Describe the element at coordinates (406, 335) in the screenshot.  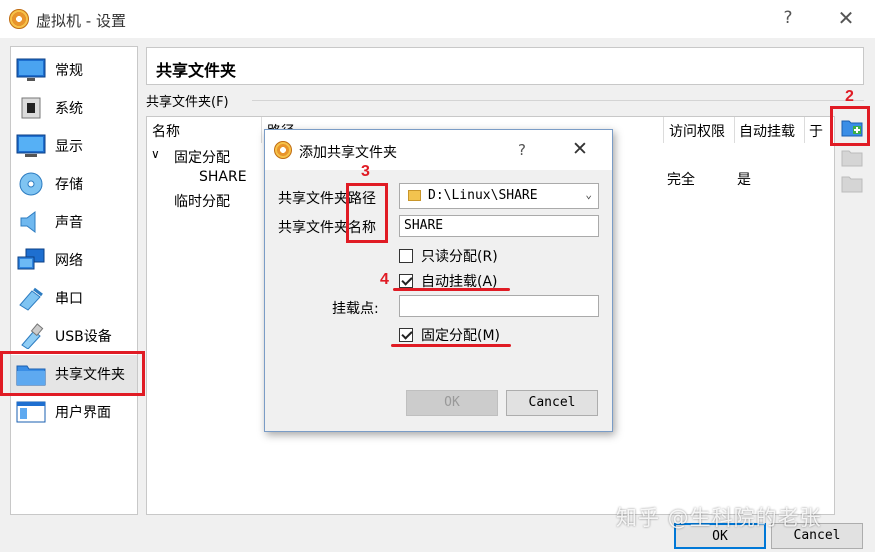
I see `permanent-checkbox` at that location.